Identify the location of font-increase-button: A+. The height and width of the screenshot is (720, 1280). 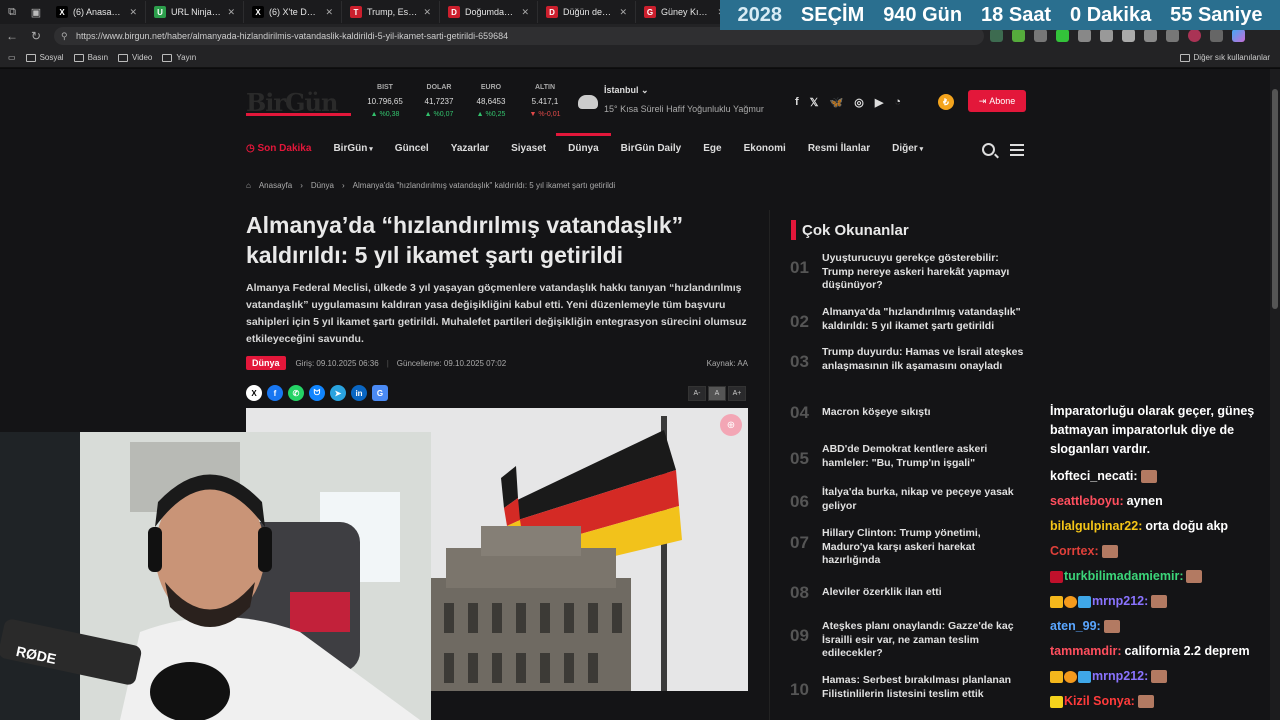
(737, 393).